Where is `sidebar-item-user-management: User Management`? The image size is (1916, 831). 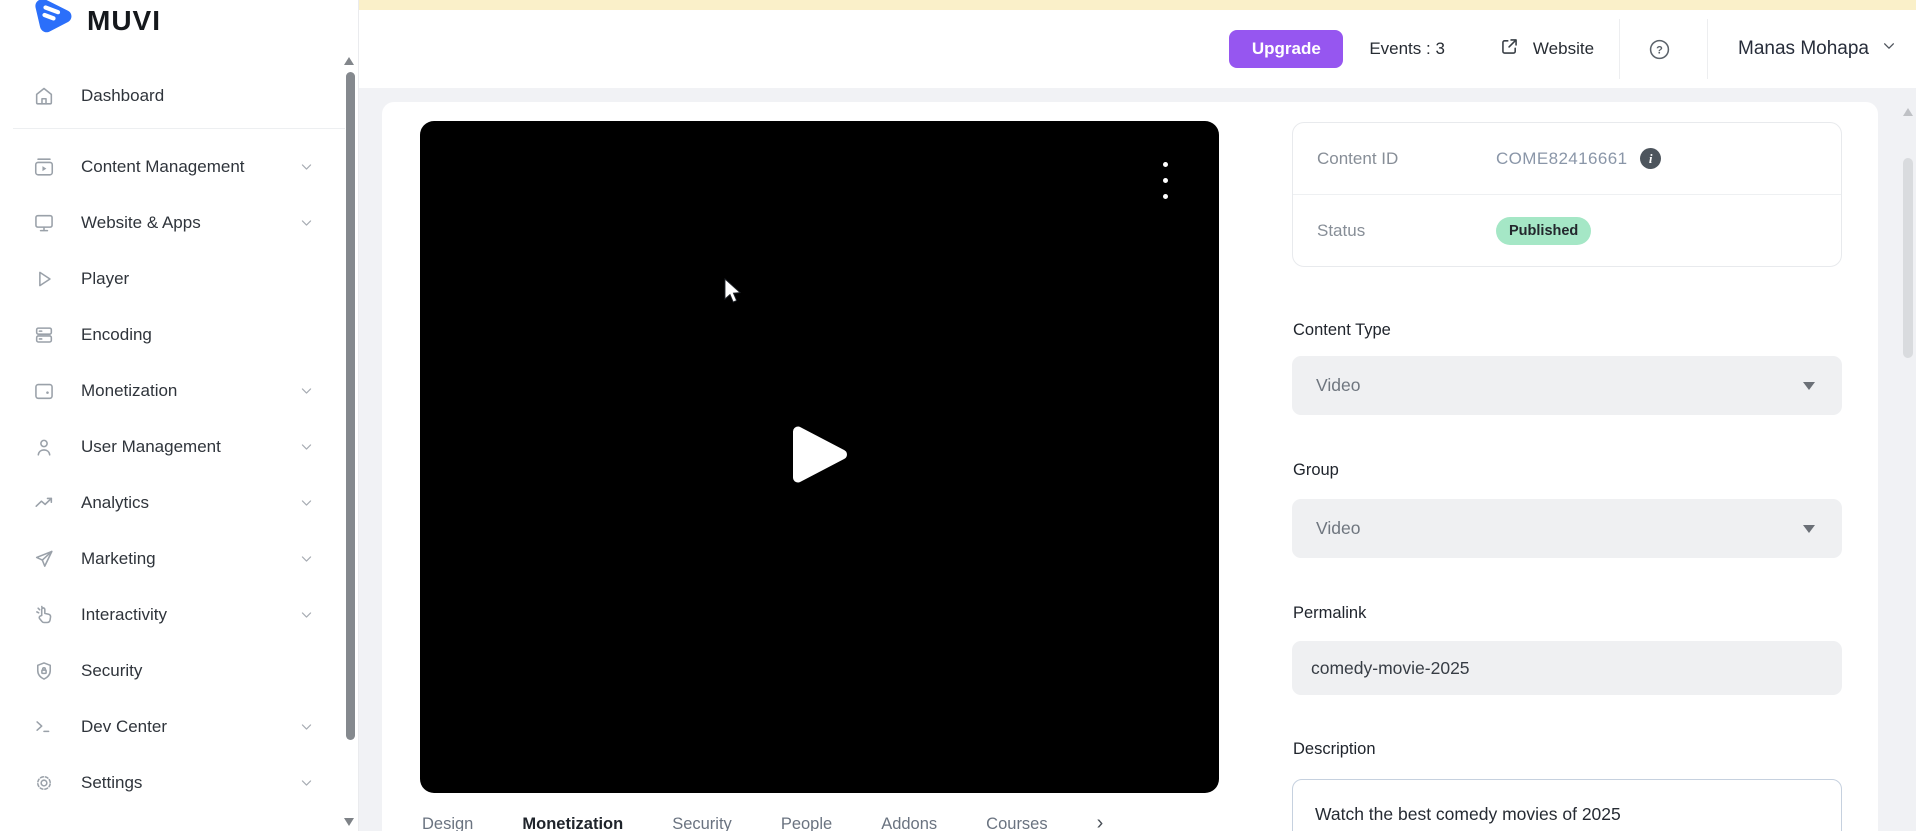 sidebar-item-user-management: User Management is located at coordinates (179, 447).